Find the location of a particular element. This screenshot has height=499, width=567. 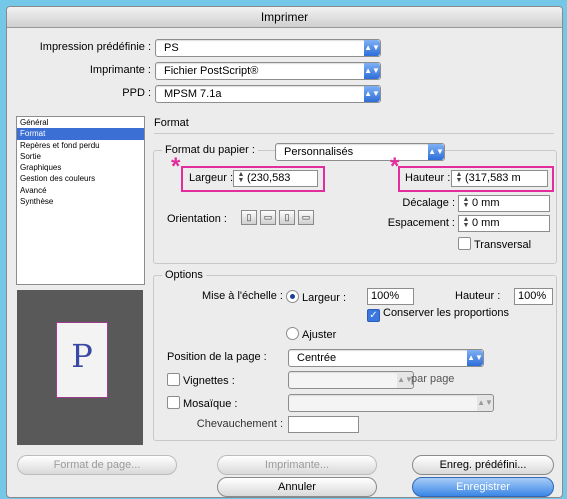

orientation-landscape-reversed-icon: ▭ is located at coordinates (306, 217).